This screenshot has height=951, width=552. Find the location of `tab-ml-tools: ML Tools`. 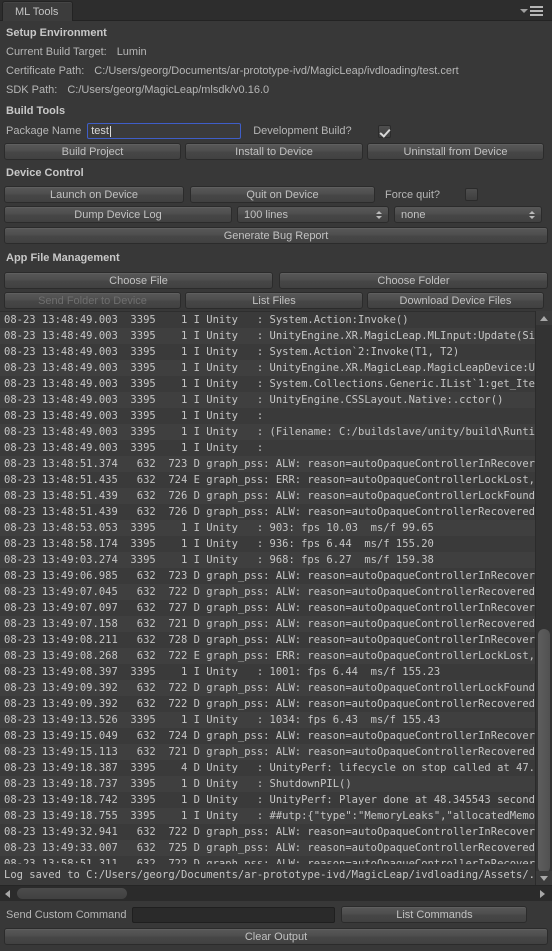

tab-ml-tools: ML Tools is located at coordinates (38, 11).